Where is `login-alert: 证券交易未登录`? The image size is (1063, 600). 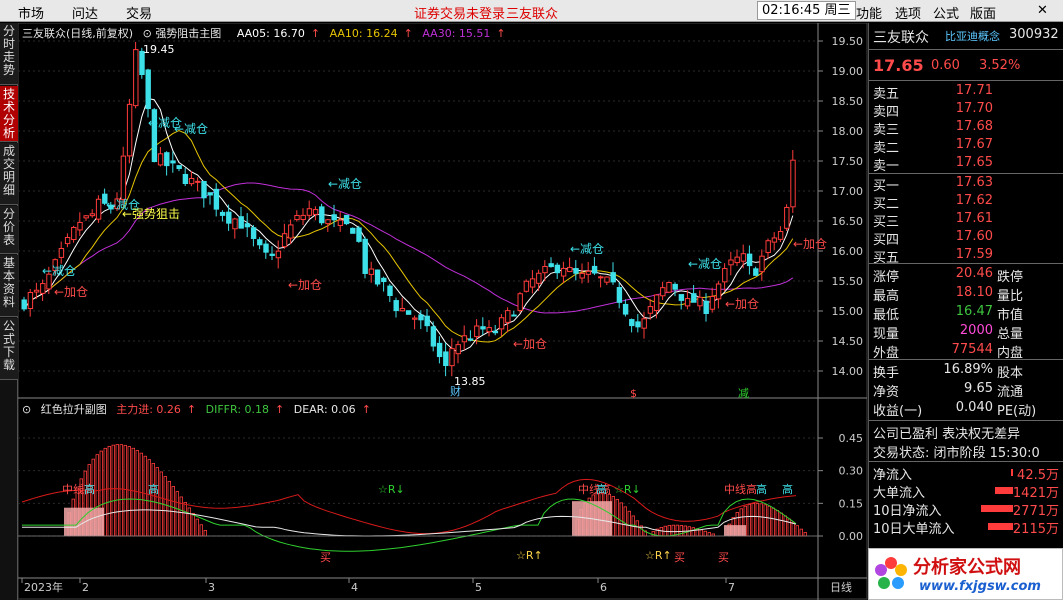
login-alert: 证券交易未登录 is located at coordinates (459, 12).